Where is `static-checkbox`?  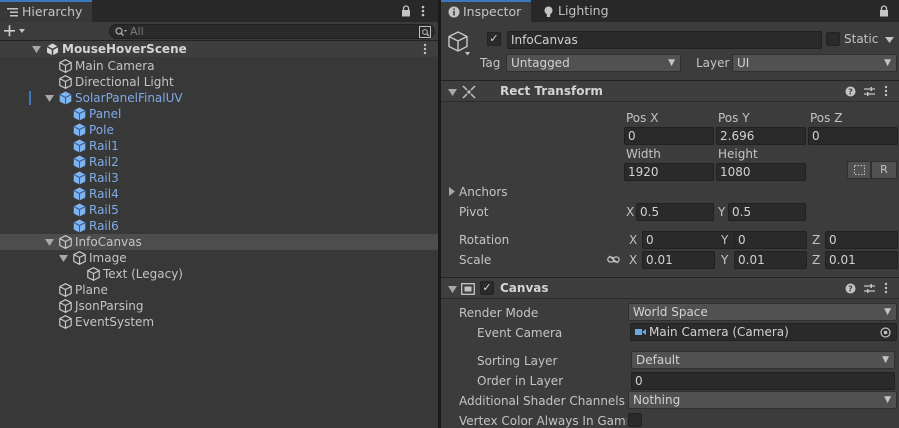 static-checkbox is located at coordinates (833, 39).